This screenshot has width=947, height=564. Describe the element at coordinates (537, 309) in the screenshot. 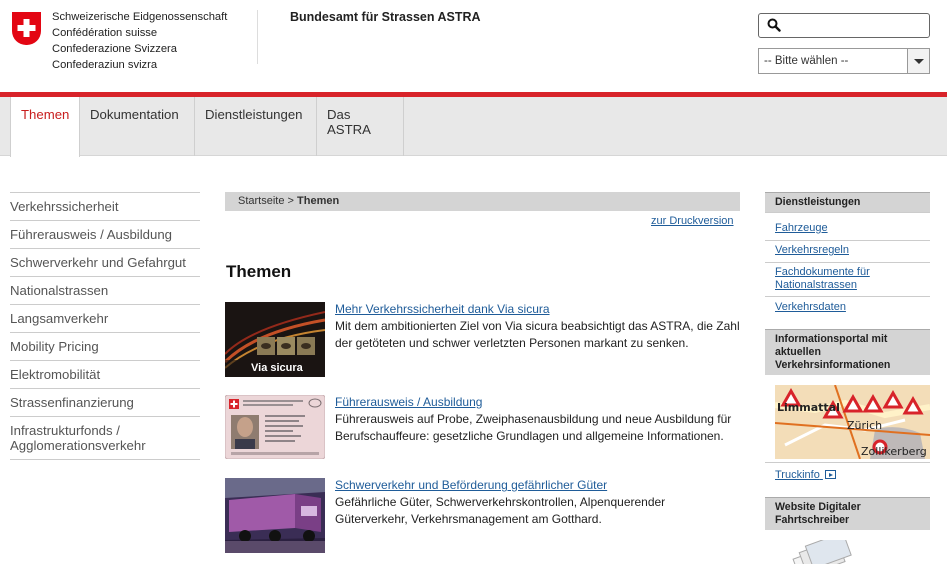

I see `teaser-title: Mehr Verkehrssicherheit dank Via sicura` at that location.